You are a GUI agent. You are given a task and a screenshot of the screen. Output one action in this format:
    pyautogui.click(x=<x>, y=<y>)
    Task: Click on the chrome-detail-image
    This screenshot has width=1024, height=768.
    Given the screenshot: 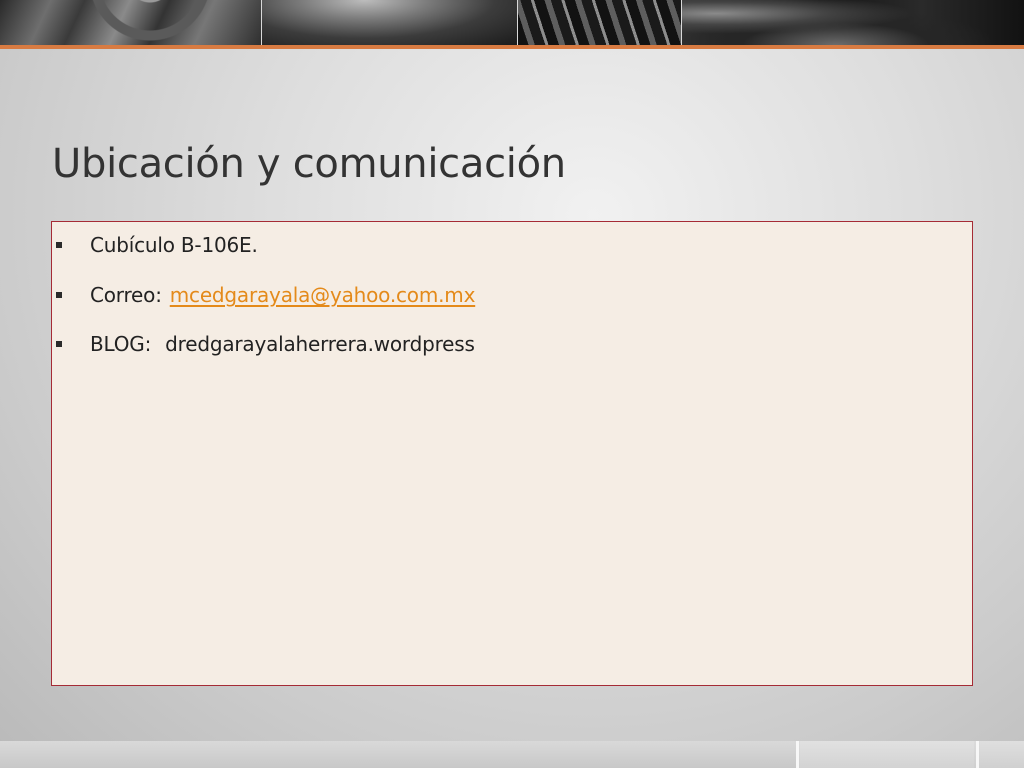 What is the action you would take?
    pyautogui.click(x=390, y=22)
    